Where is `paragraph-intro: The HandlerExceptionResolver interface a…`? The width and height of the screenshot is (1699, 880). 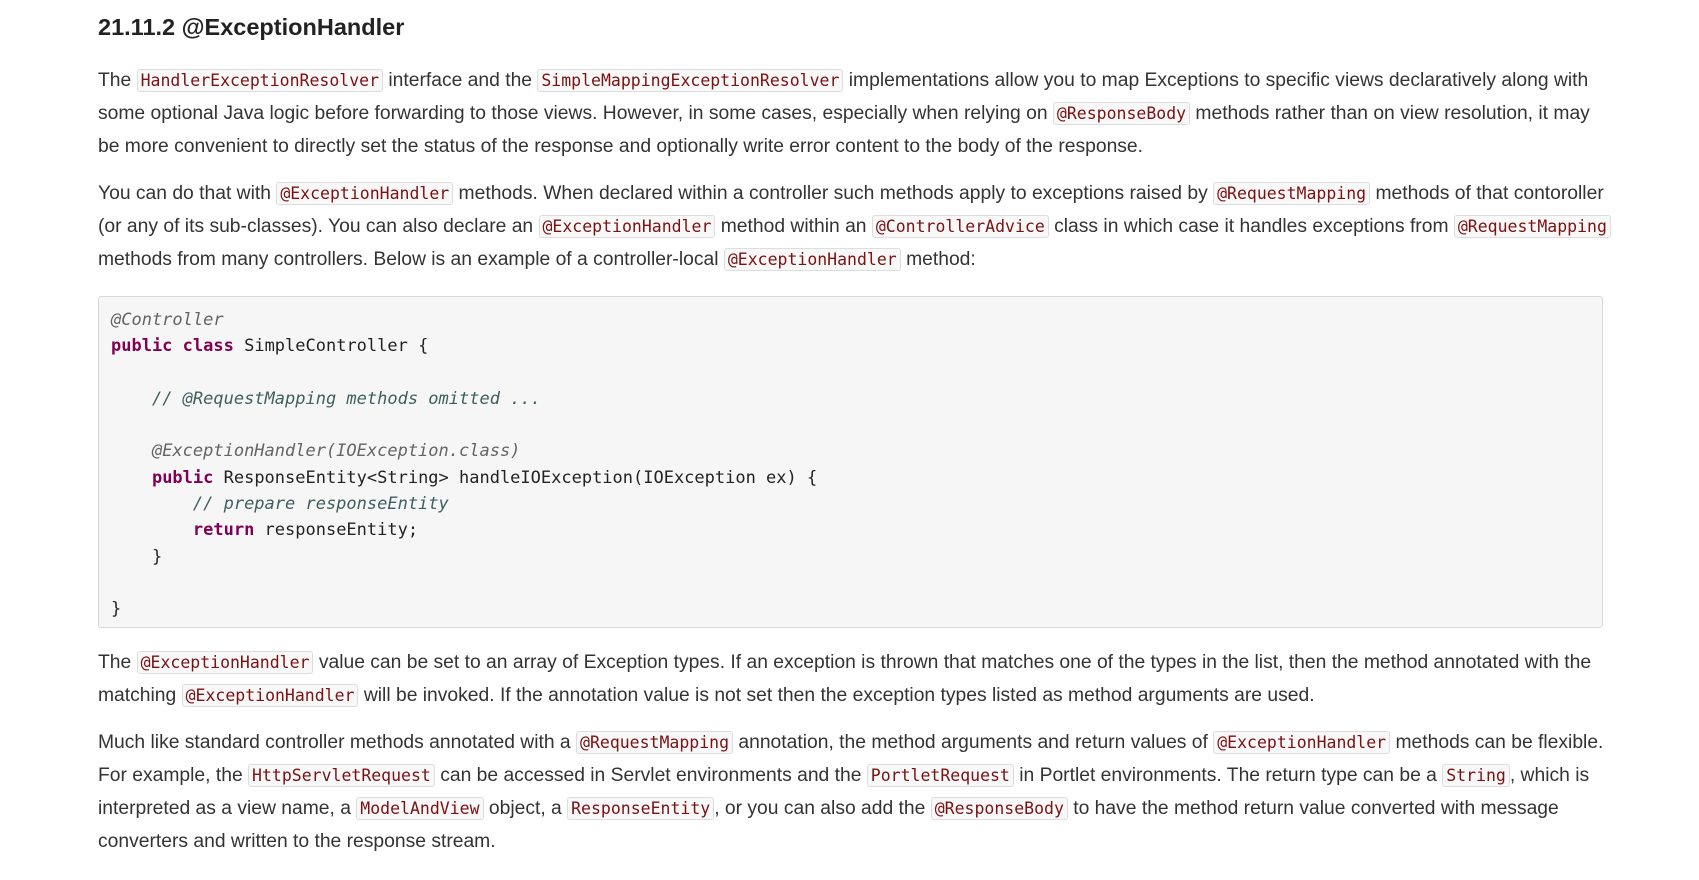
paragraph-intro: The HandlerExceptionResolver interface a… is located at coordinates (844, 113).